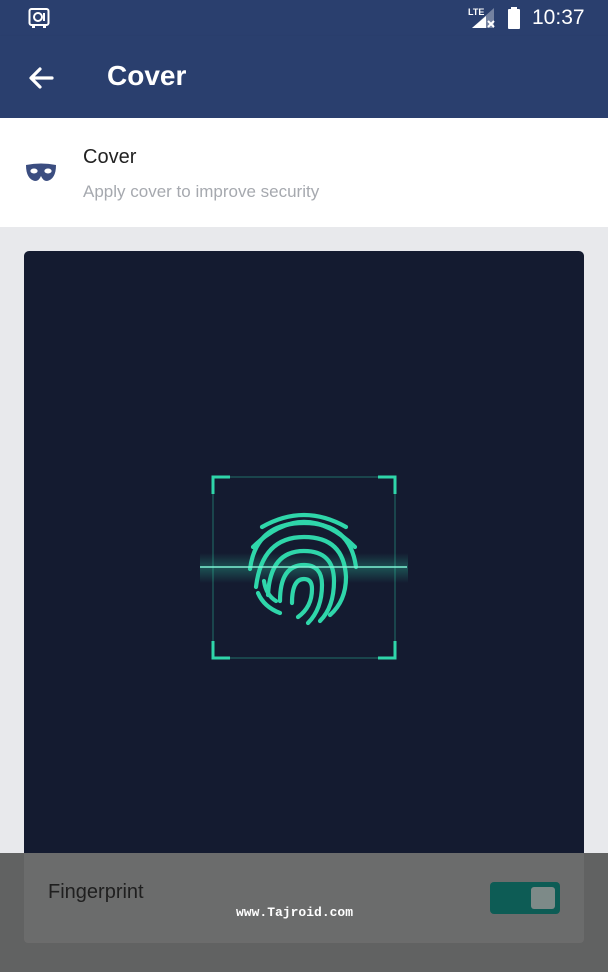 Image resolution: width=608 pixels, height=972 pixels. Describe the element at coordinates (42, 78) in the screenshot. I see `back-button` at that location.